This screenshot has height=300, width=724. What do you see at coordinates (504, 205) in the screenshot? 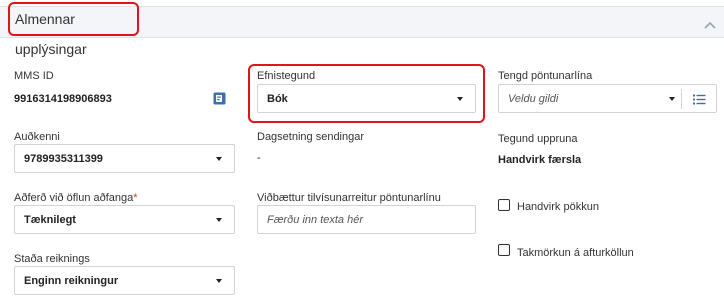
I see `handvirk-pokkun-checkbox` at bounding box center [504, 205].